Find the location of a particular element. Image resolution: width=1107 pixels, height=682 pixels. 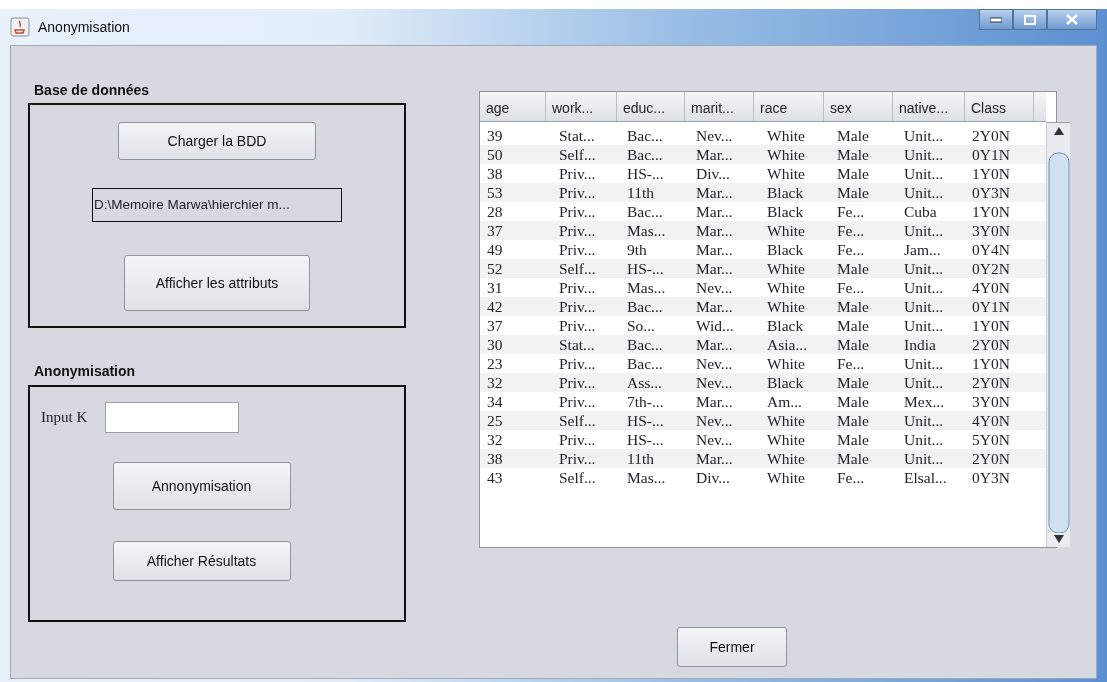

scroll-up-icon is located at coordinates (1058, 131).